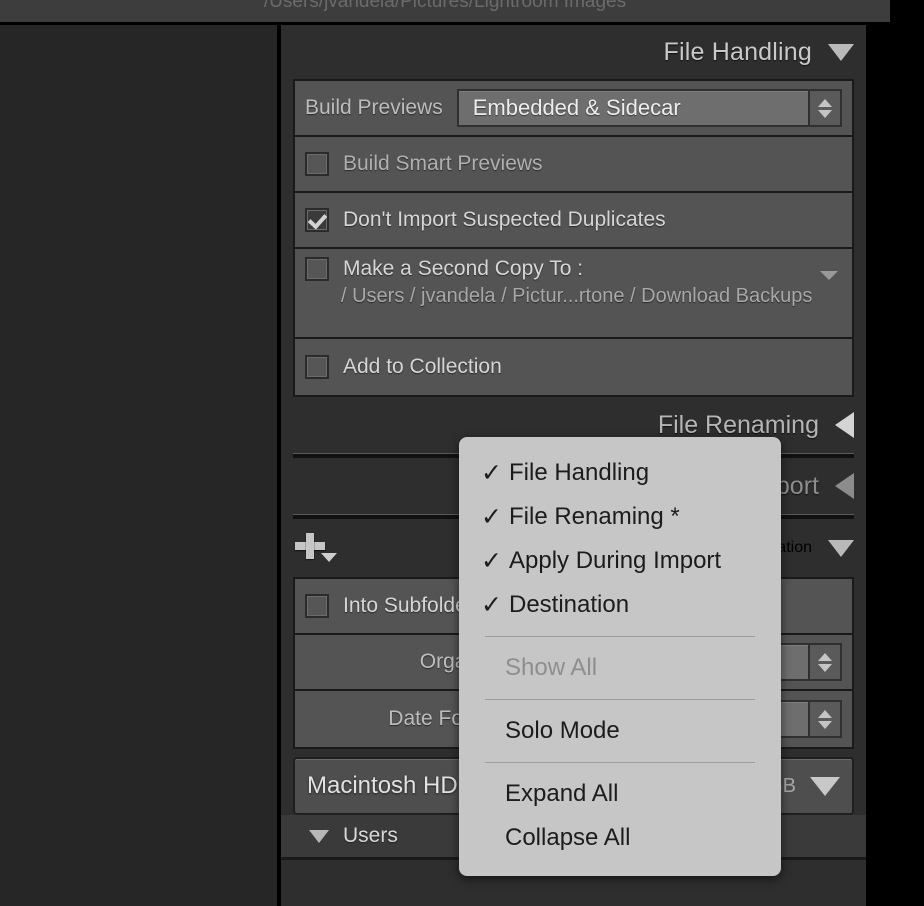 This screenshot has width=924, height=906. What do you see at coordinates (573, 367) in the screenshot?
I see `row-add-to-collection: Add to Collection` at bounding box center [573, 367].